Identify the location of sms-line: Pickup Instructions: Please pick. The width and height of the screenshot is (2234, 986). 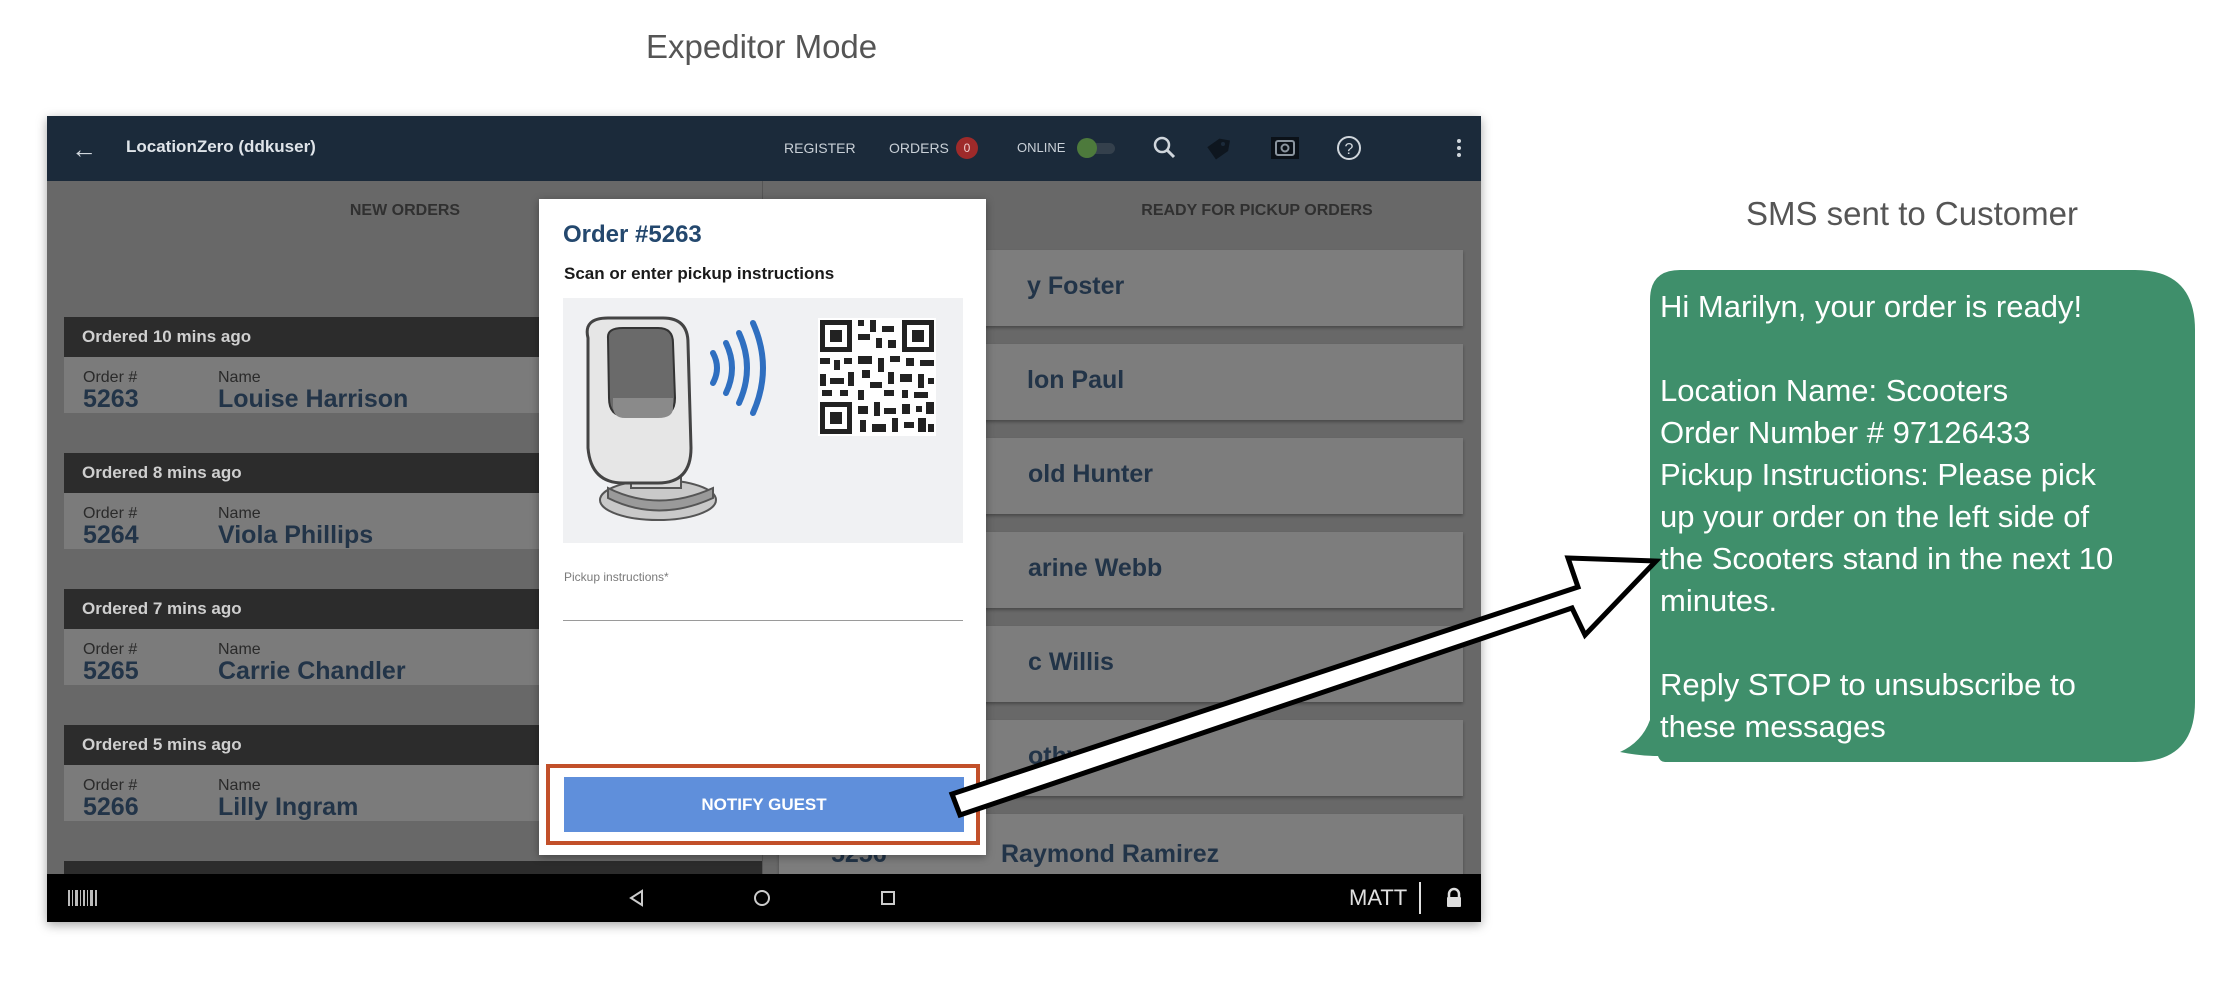
(1878, 474).